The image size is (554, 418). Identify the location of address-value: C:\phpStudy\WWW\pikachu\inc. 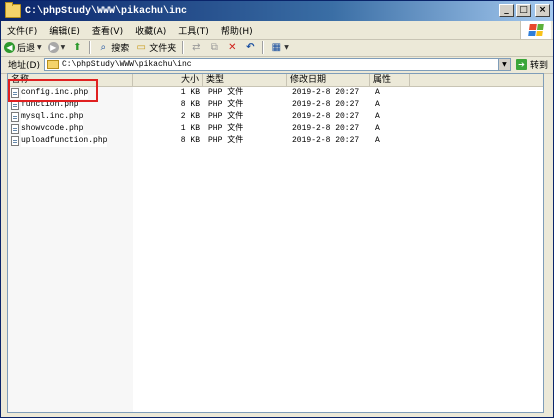
(126, 64).